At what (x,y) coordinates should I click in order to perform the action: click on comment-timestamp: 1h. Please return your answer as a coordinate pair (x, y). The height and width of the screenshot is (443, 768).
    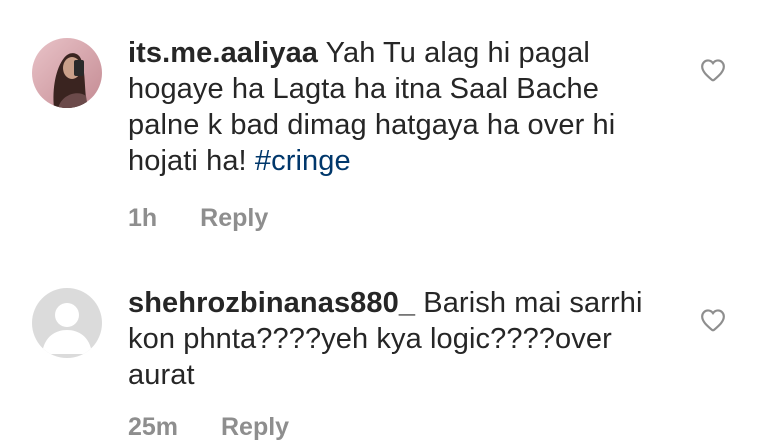
    Looking at the image, I should click on (143, 218).